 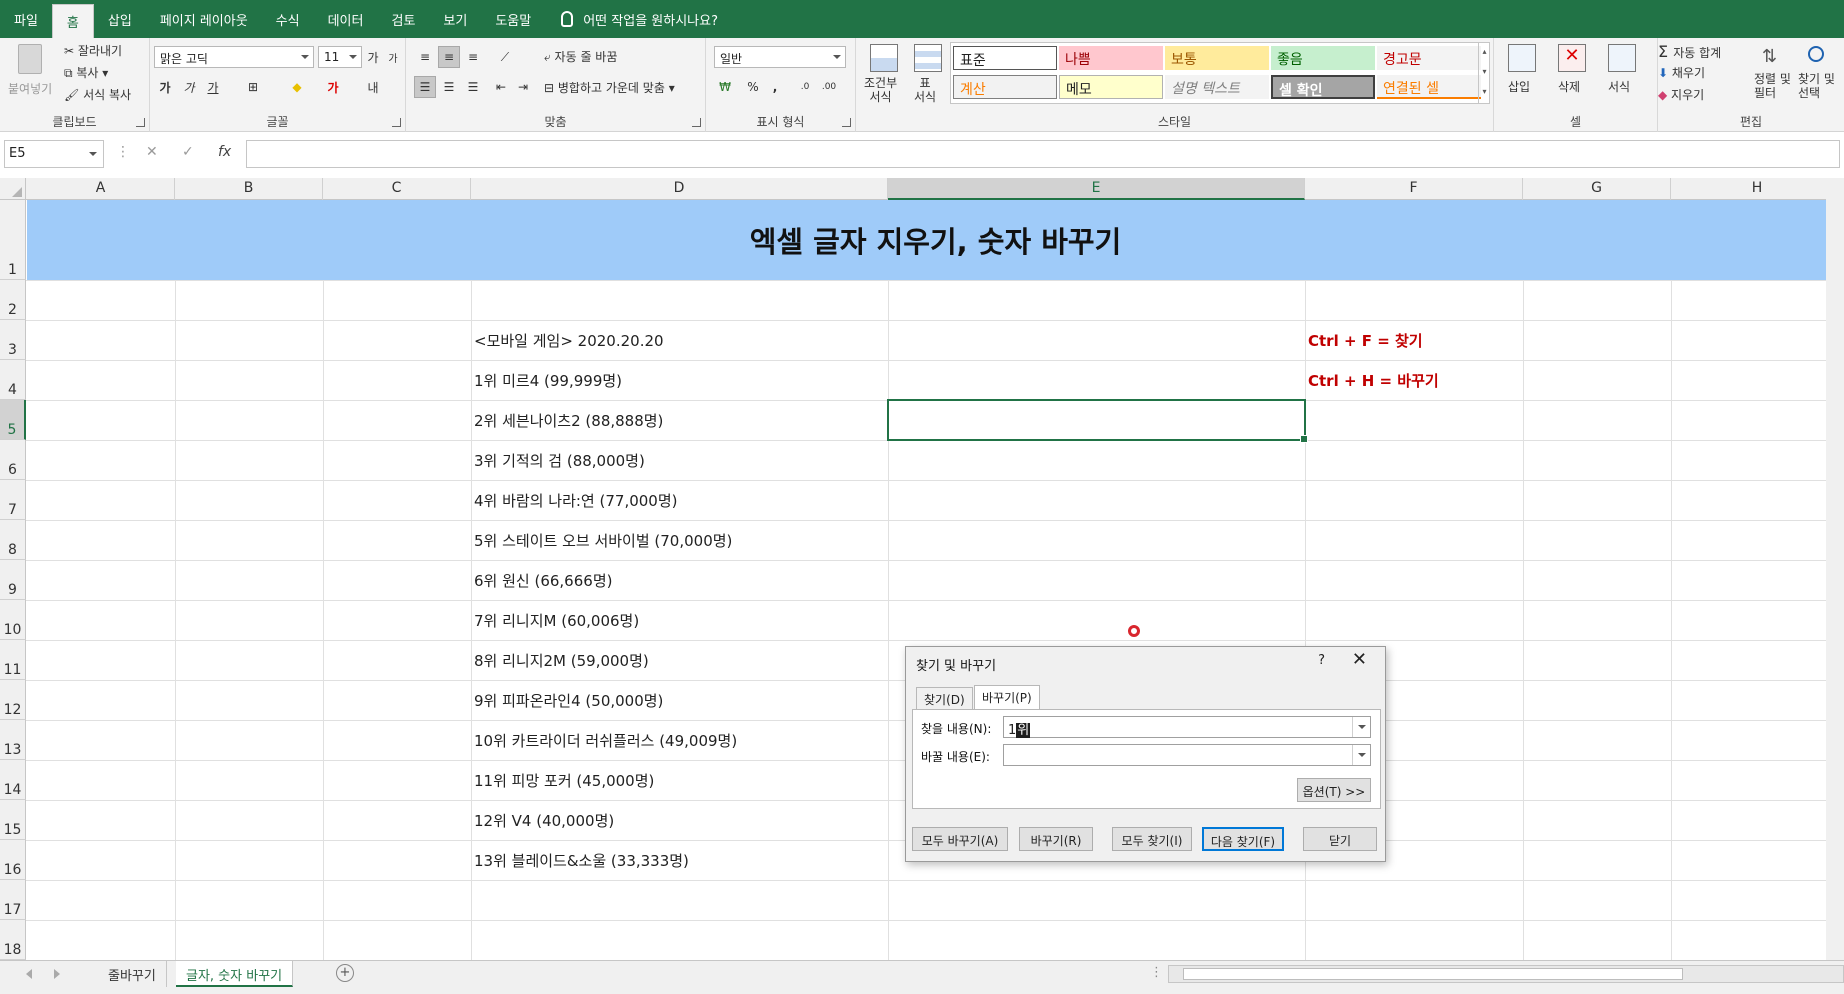 I want to click on style-linked-cell: 연결된 셀, so click(x=1429, y=87).